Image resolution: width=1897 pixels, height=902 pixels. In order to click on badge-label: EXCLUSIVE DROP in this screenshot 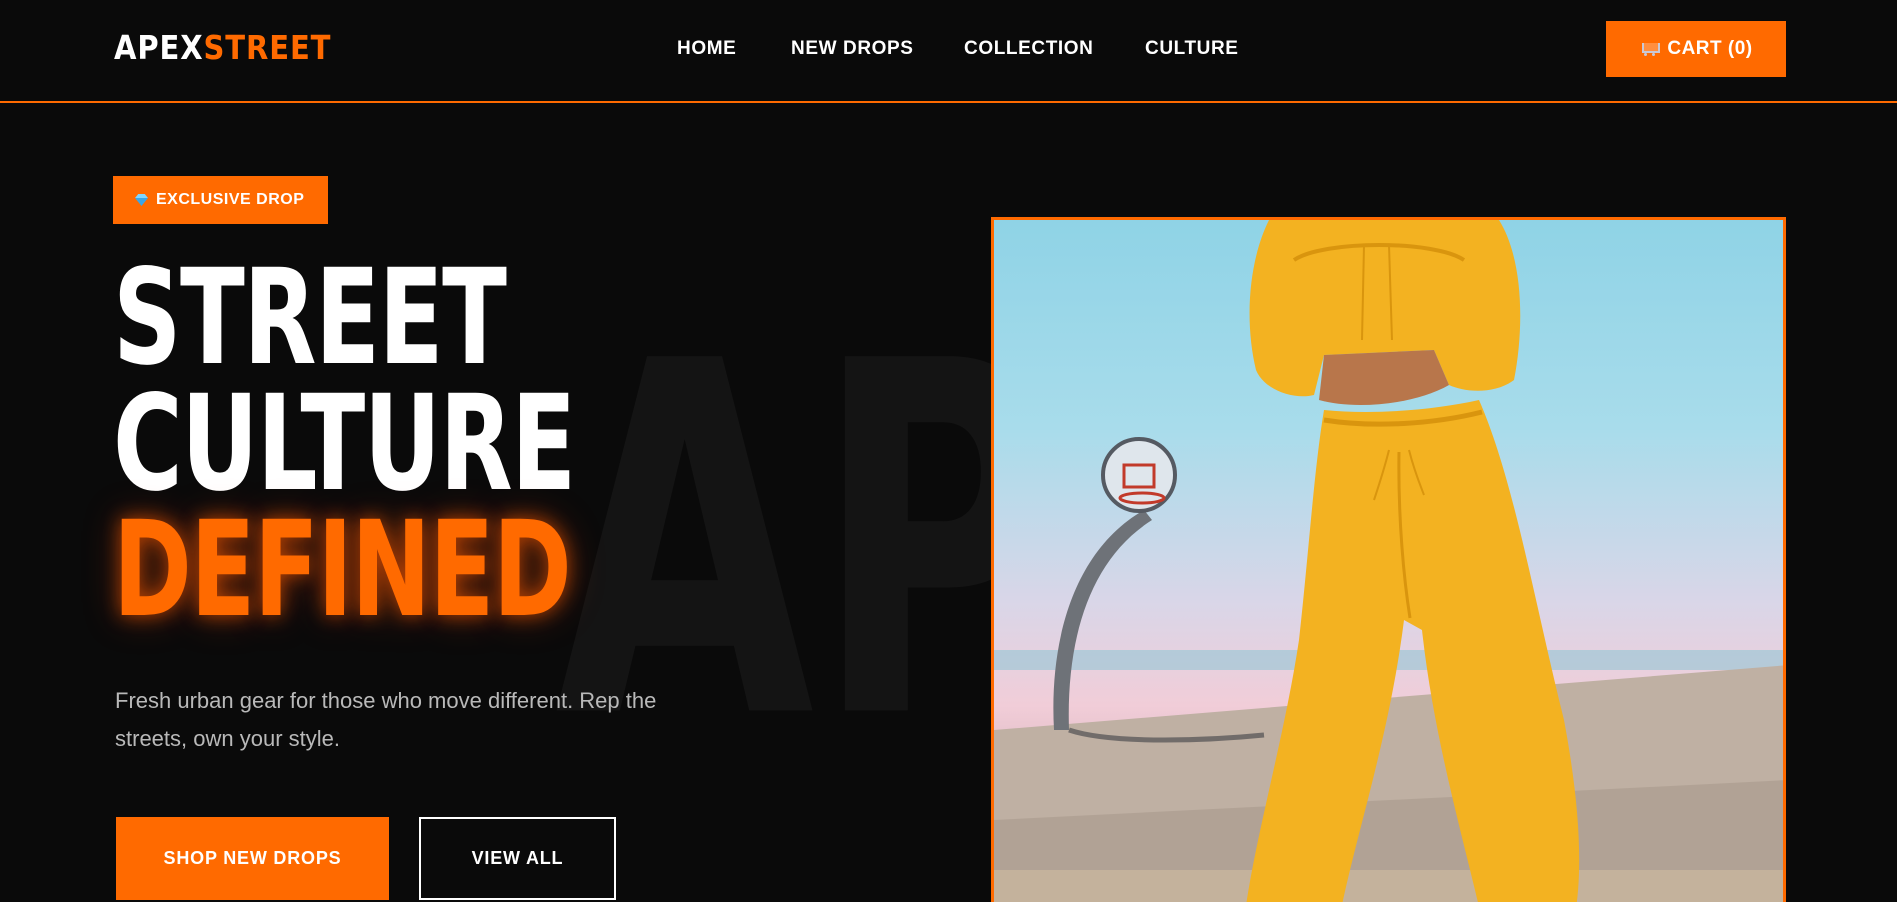, I will do `click(230, 199)`.